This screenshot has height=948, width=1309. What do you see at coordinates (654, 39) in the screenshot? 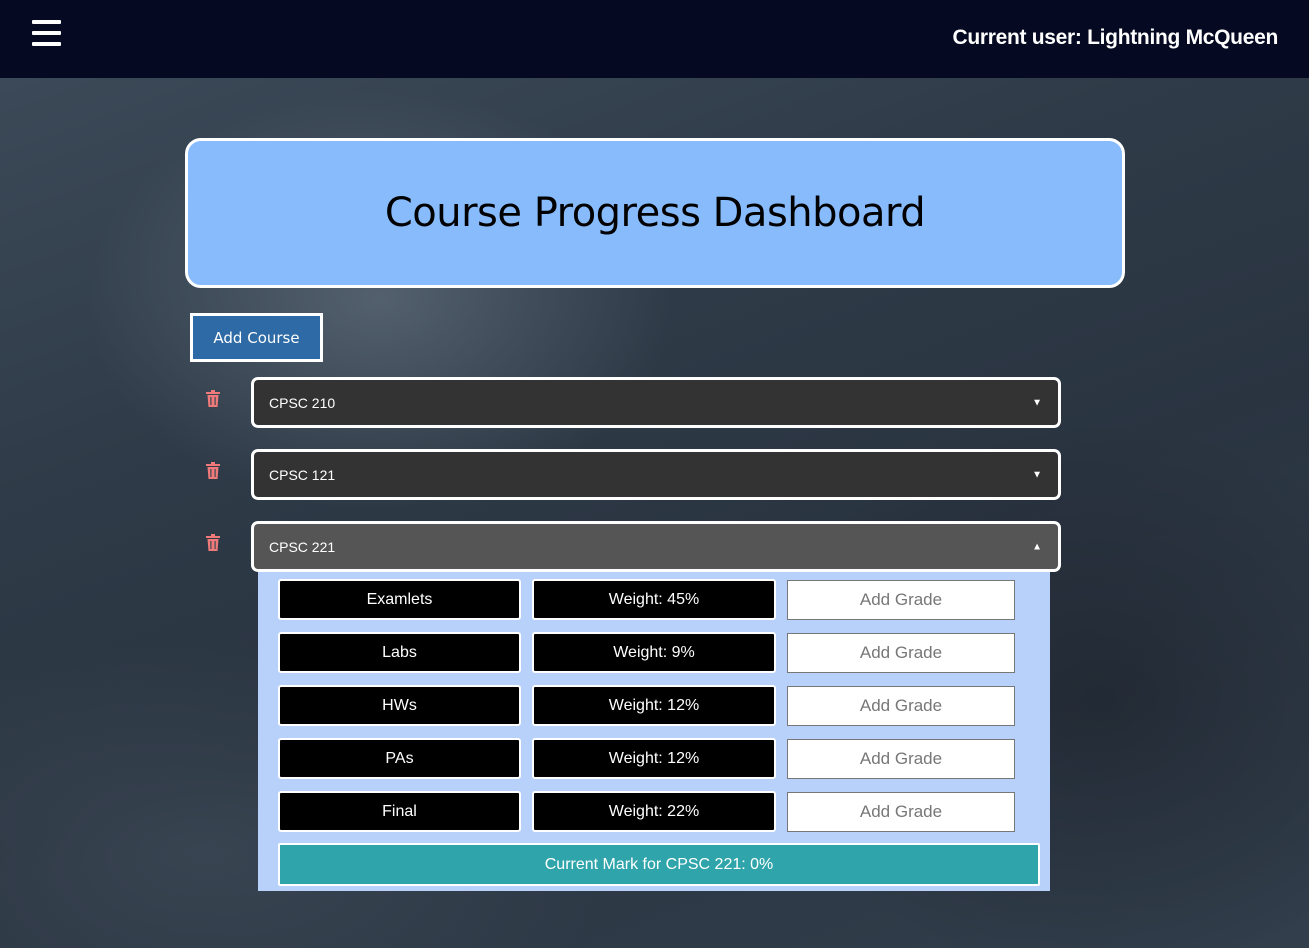
I see `top-navigation-bar: Current user: Lightning McQueen` at bounding box center [654, 39].